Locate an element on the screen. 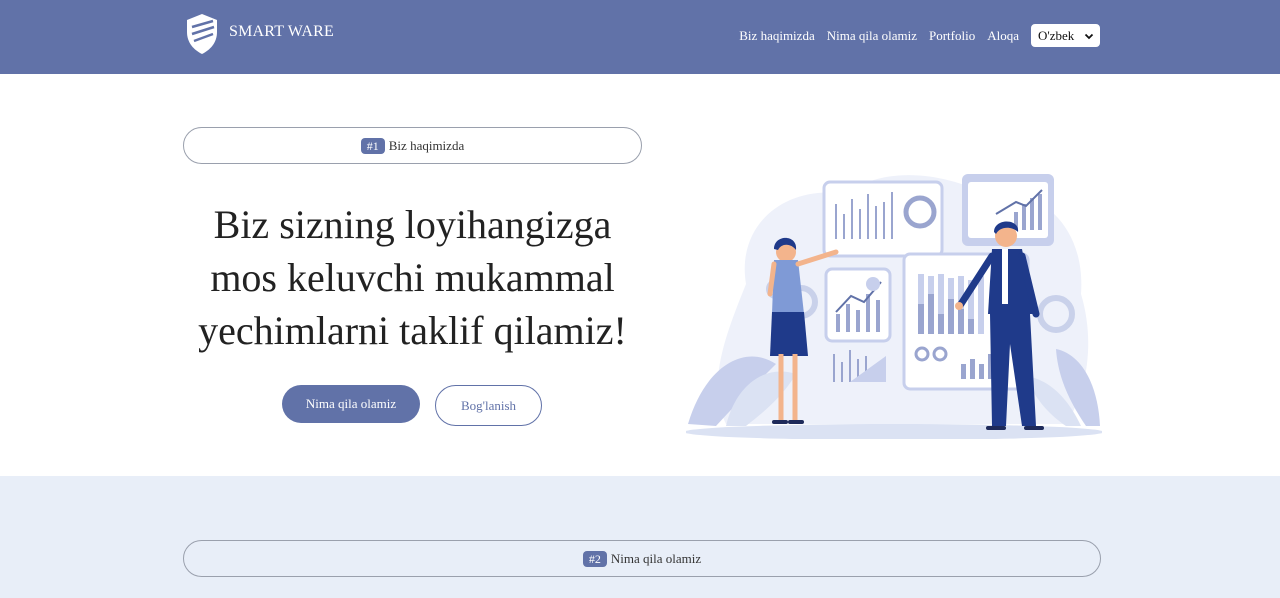 This screenshot has height=598, width=1280. section-number-badge: #1 is located at coordinates (372, 145).